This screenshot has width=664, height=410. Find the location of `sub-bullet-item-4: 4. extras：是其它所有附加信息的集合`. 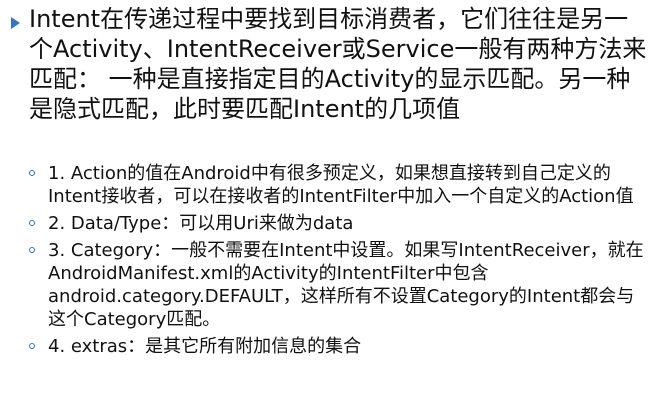

sub-bullet-item-4: 4. extras：是其它所有附加信息的集合 is located at coordinates (339, 346).